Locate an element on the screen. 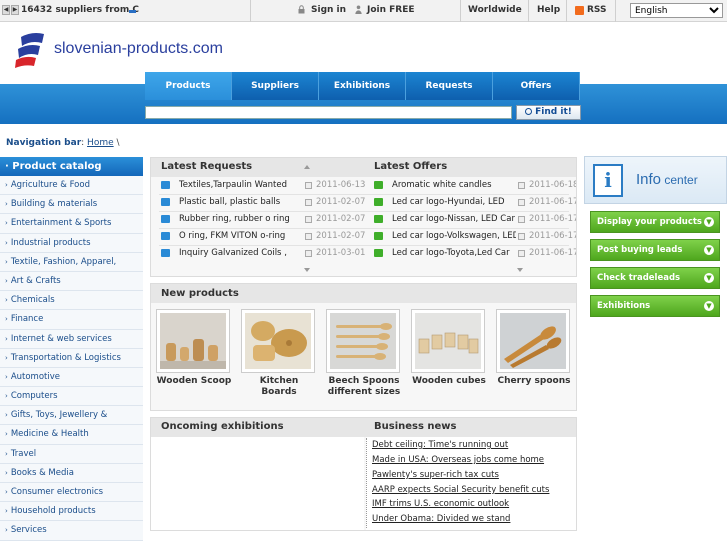  offer-row: Led car logo-Nissan, LED Car 2011-06-17 is located at coordinates (475, 219).